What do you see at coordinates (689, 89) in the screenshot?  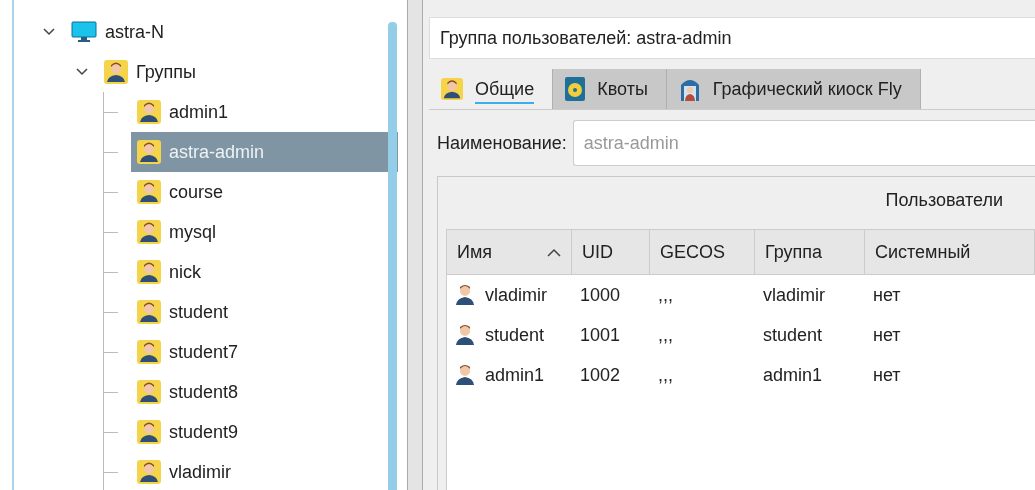 I see `person-booth-icon` at bounding box center [689, 89].